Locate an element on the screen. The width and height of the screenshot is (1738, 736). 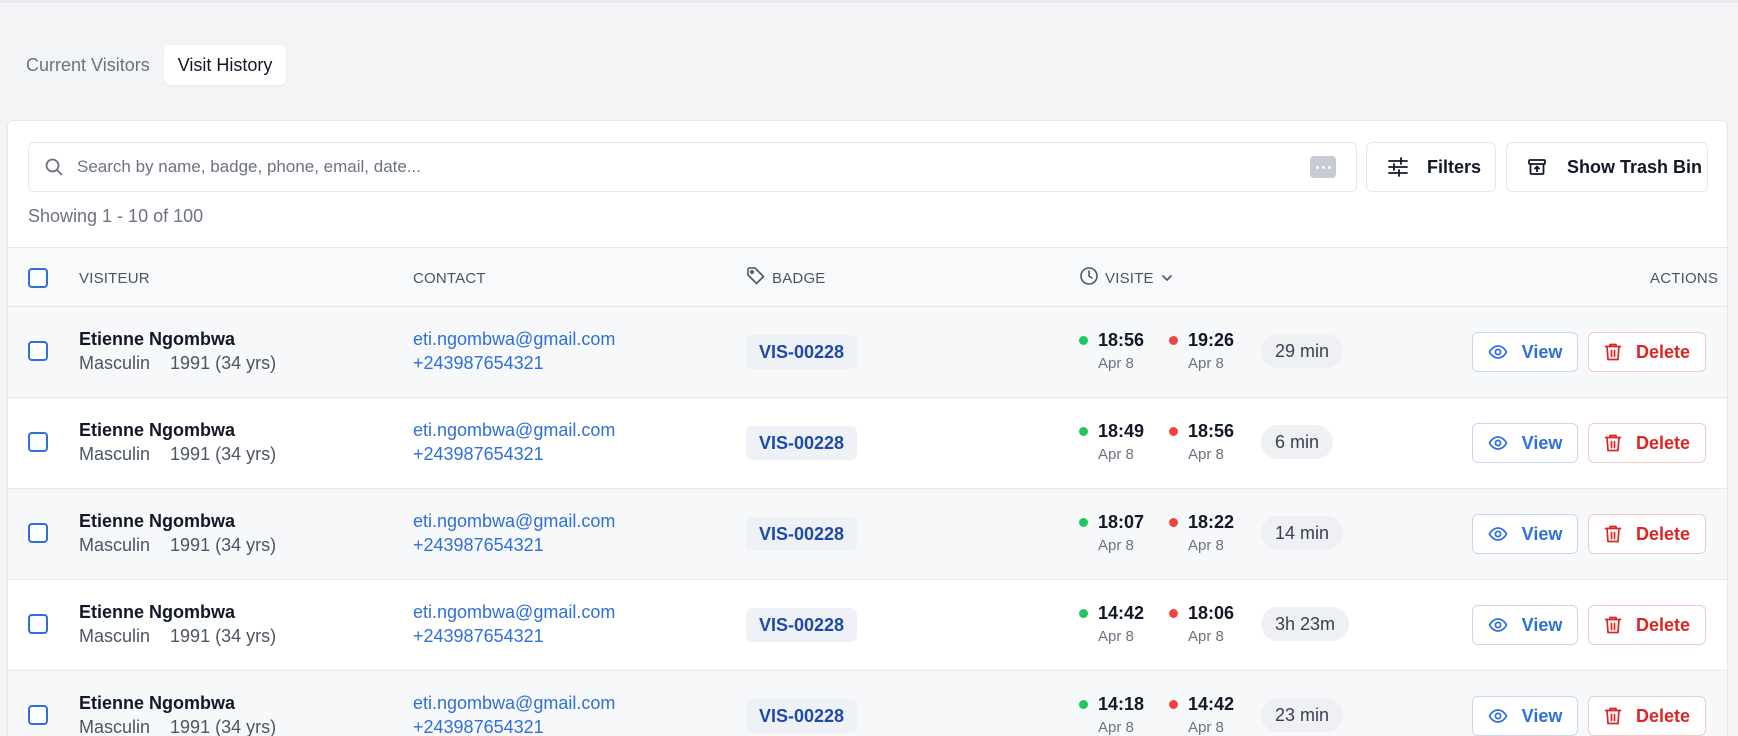
check-in-time-value: 18:49 is located at coordinates (1121, 431).